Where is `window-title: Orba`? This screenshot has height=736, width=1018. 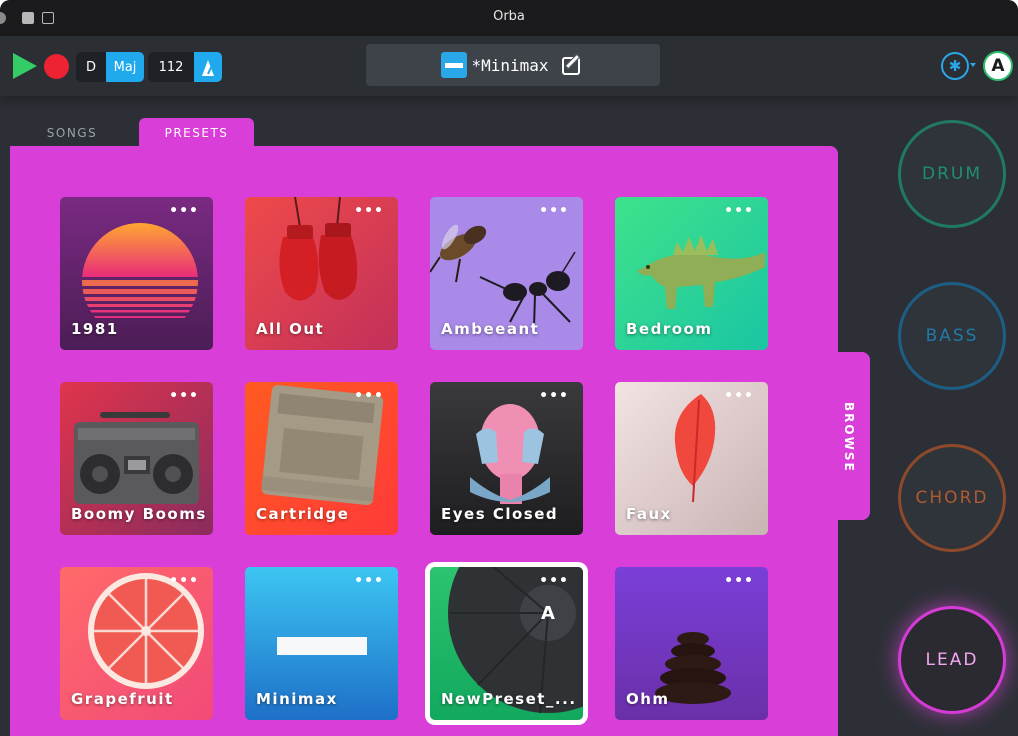 window-title: Orba is located at coordinates (509, 16).